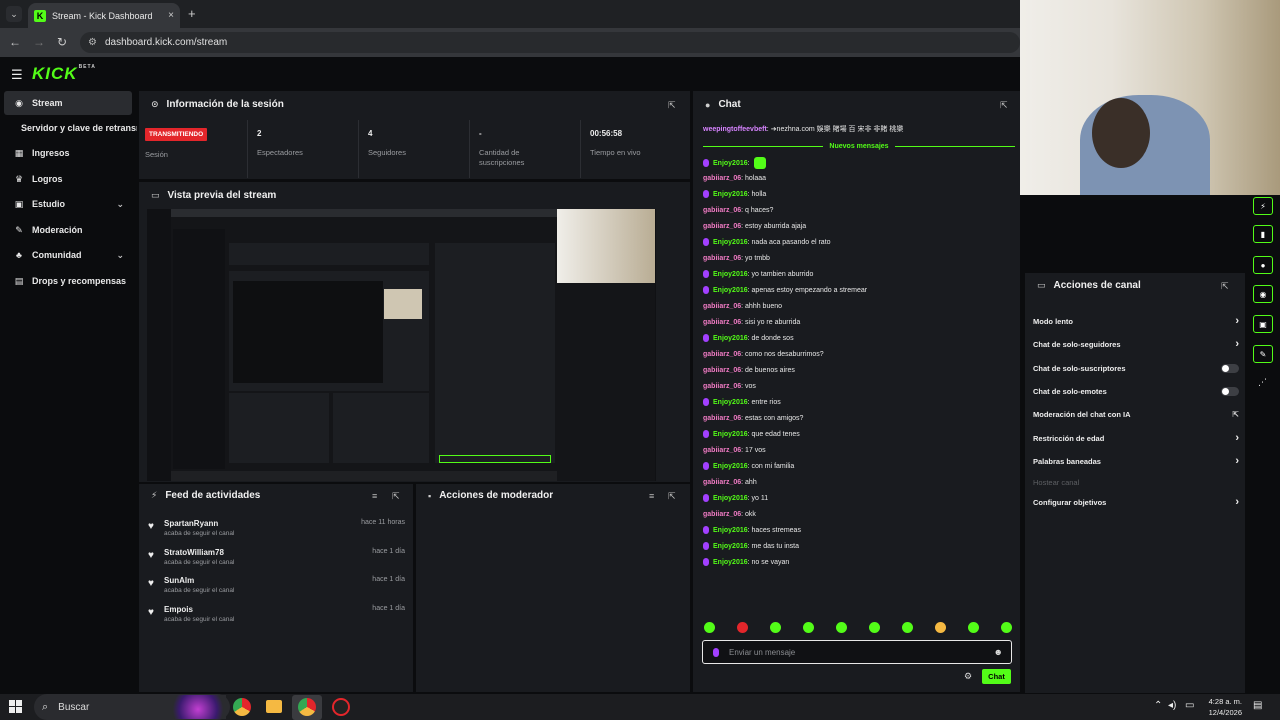  Describe the element at coordinates (1263, 354) in the screenshot. I see `quick-action-wrench: ✎` at that location.